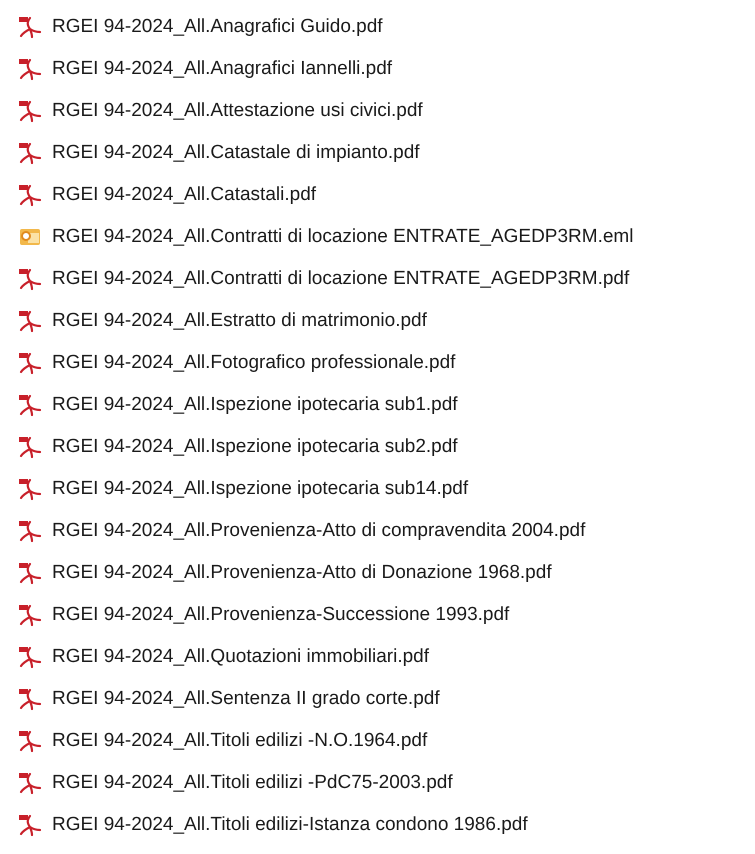 This screenshot has height=854, width=755. What do you see at coordinates (237, 111) in the screenshot?
I see `file-name: RGEI 94-2024_All.Attestazione usi civici.pdf` at bounding box center [237, 111].